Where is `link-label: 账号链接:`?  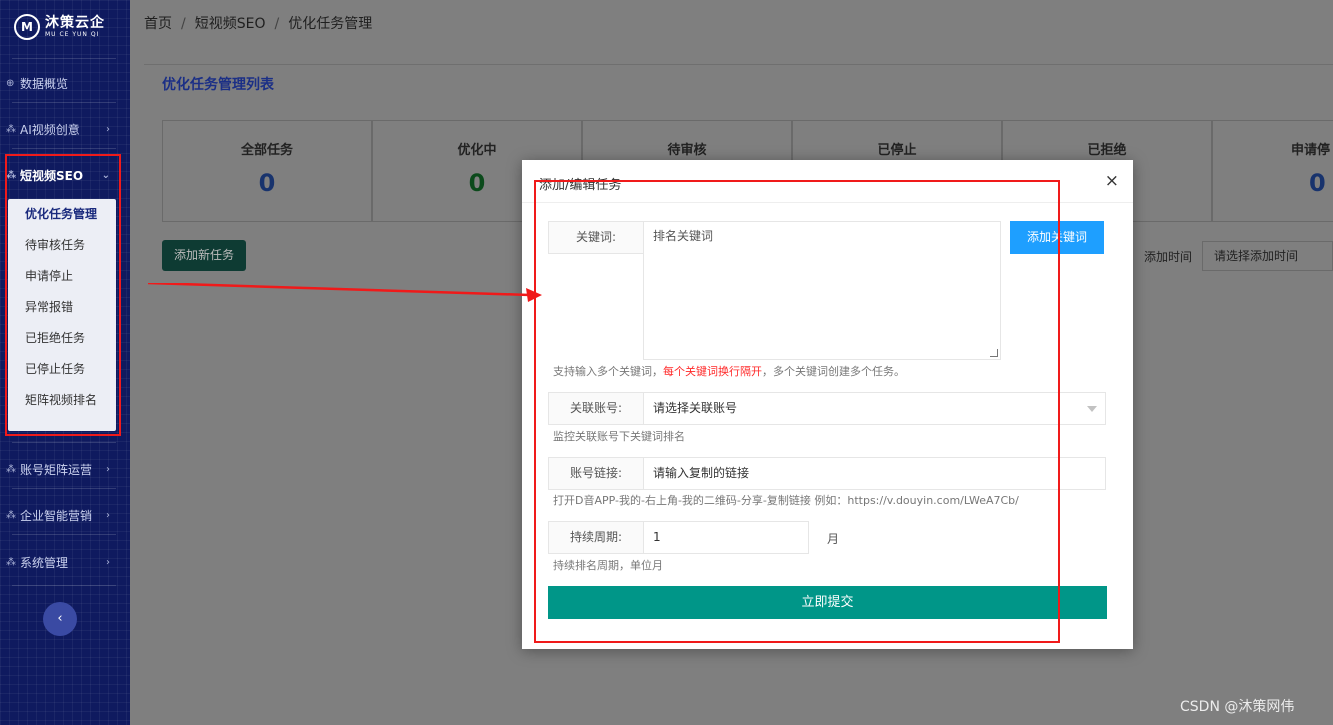
link-label: 账号链接: is located at coordinates (596, 473).